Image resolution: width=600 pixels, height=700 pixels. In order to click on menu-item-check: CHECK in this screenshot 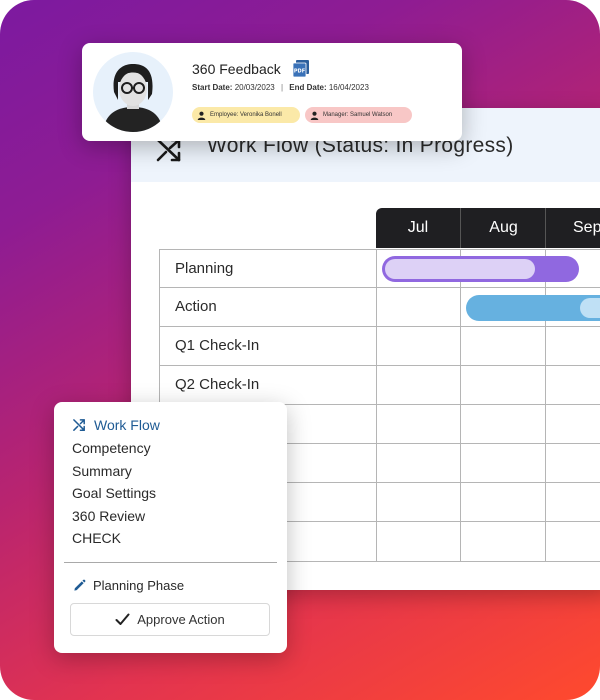, I will do `click(96, 538)`.